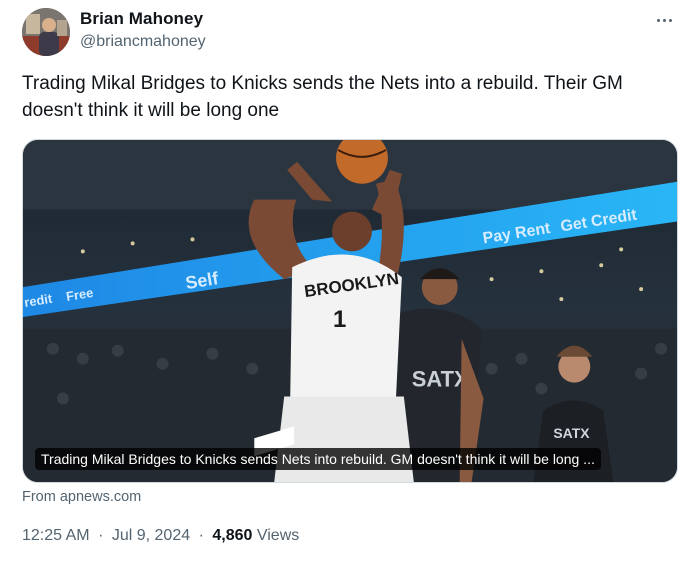 This screenshot has height=564, width=694. I want to click on tweet-meta: 12:25 AM · Jul 9, 2024 · 4,860 Views, so click(160, 536).